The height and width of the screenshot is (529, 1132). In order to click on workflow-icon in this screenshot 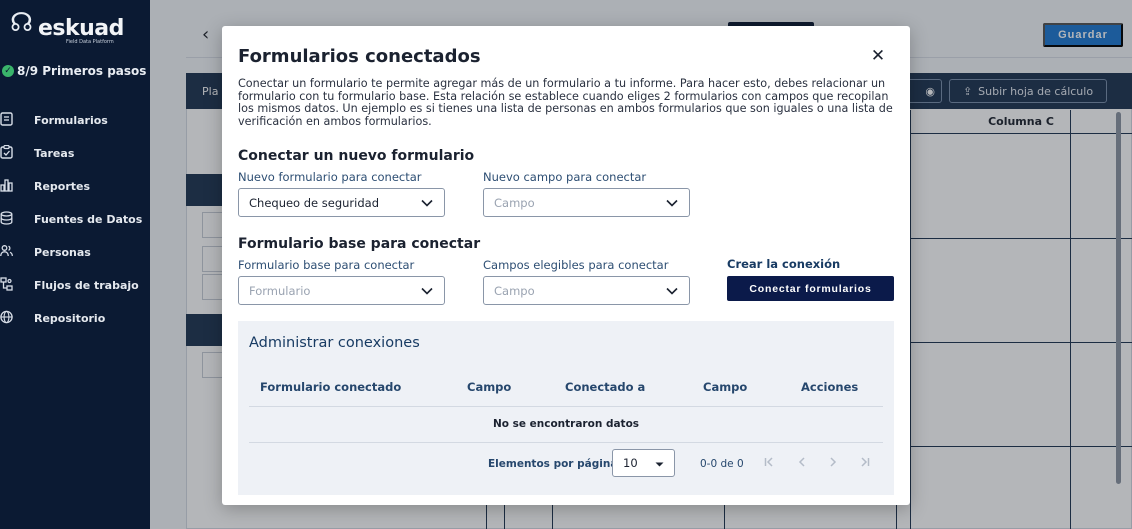, I will do `click(8, 285)`.